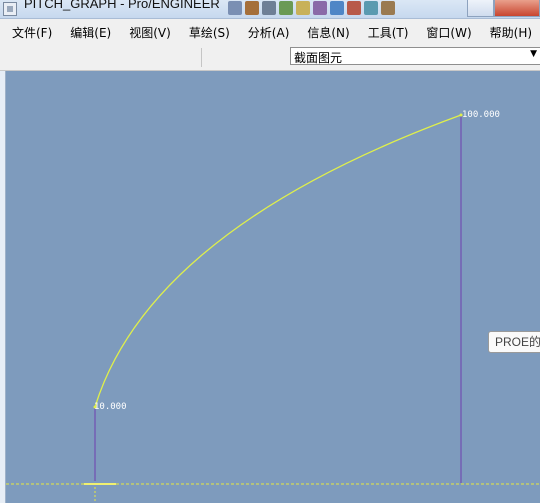  What do you see at coordinates (514, 342) in the screenshot?
I see `tooltip: PROE的` at bounding box center [514, 342].